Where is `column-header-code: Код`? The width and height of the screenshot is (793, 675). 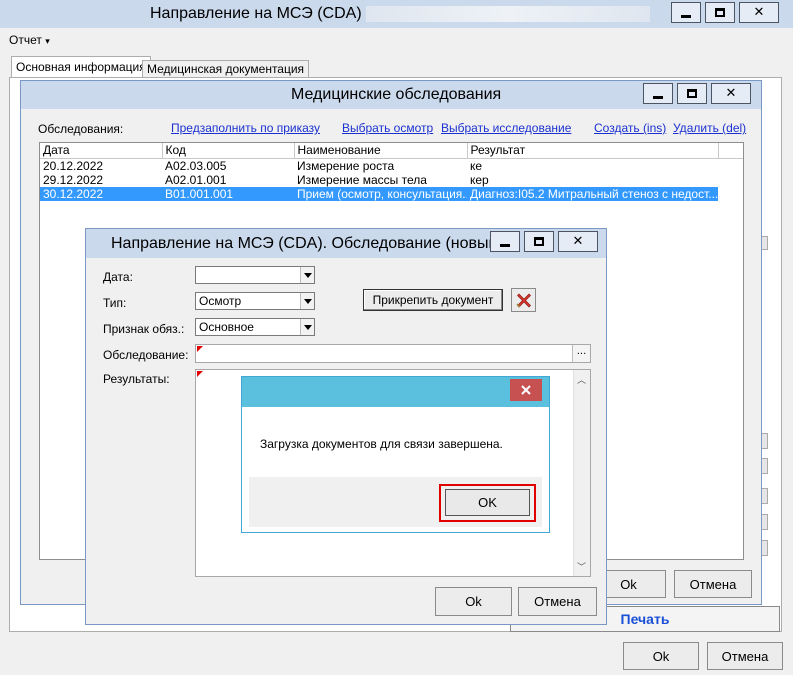 column-header-code: Код is located at coordinates (228, 151).